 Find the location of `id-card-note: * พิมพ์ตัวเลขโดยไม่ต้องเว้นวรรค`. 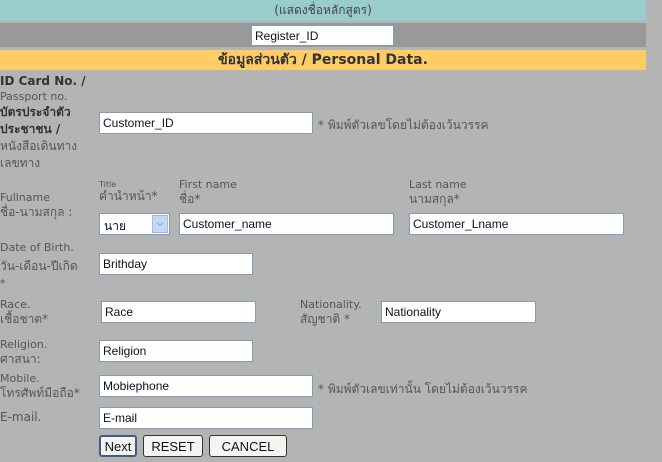

id-card-note: * พิมพ์ตัวเลขโดยไม่ต้องเว้นวรรค is located at coordinates (403, 125).